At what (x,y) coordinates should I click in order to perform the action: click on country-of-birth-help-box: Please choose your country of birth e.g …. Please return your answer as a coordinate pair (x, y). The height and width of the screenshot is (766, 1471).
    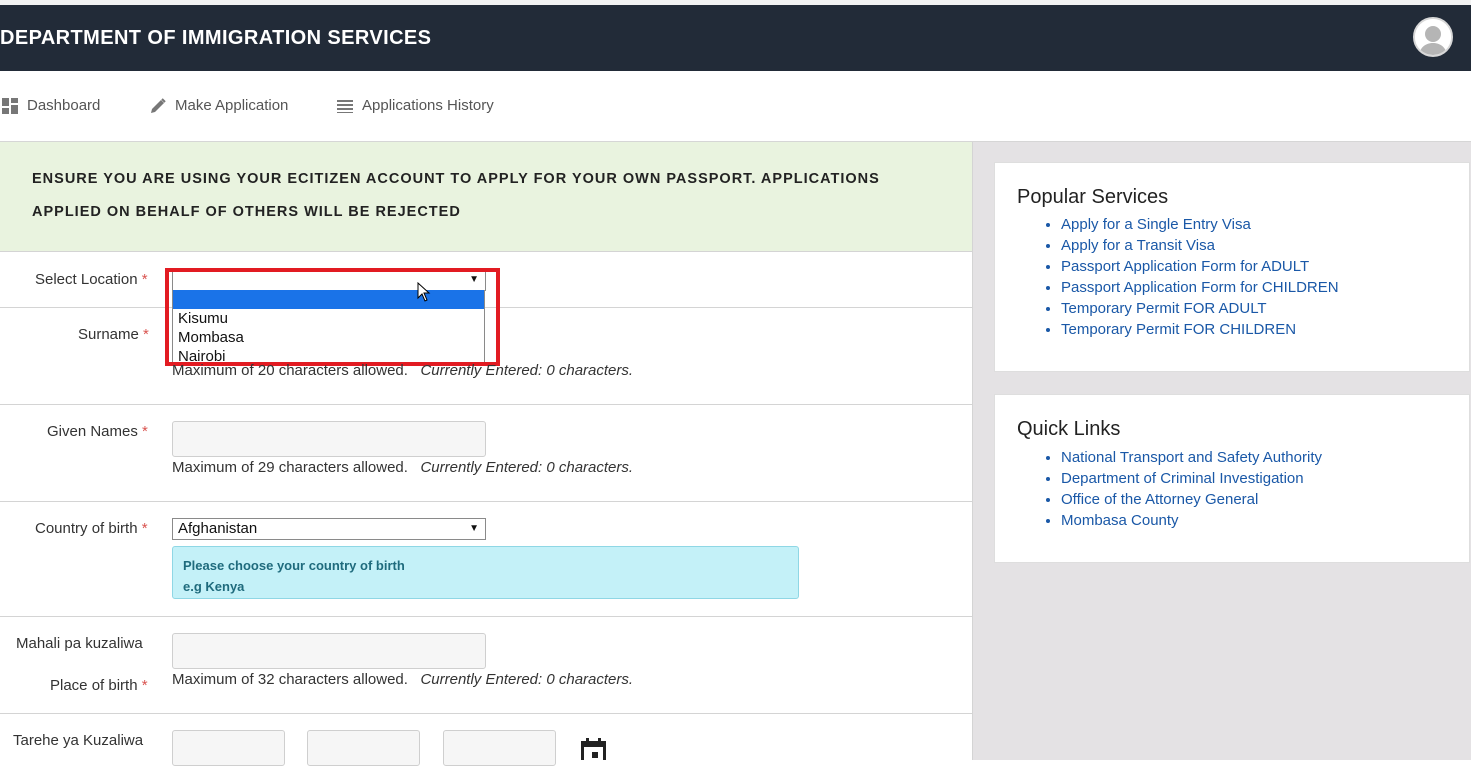
    Looking at the image, I should click on (485, 572).